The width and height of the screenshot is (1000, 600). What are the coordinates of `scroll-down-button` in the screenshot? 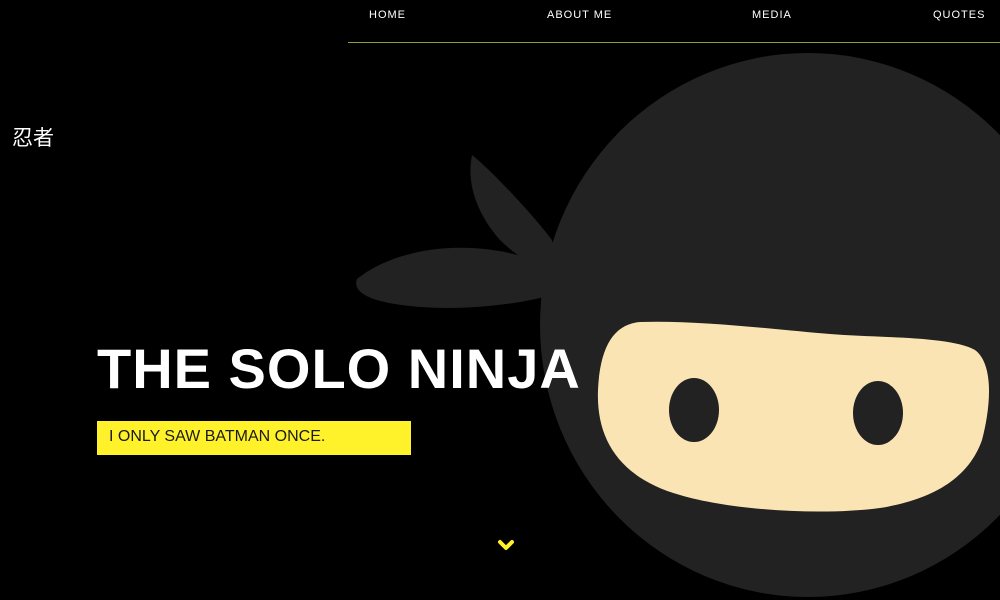 It's located at (506, 546).